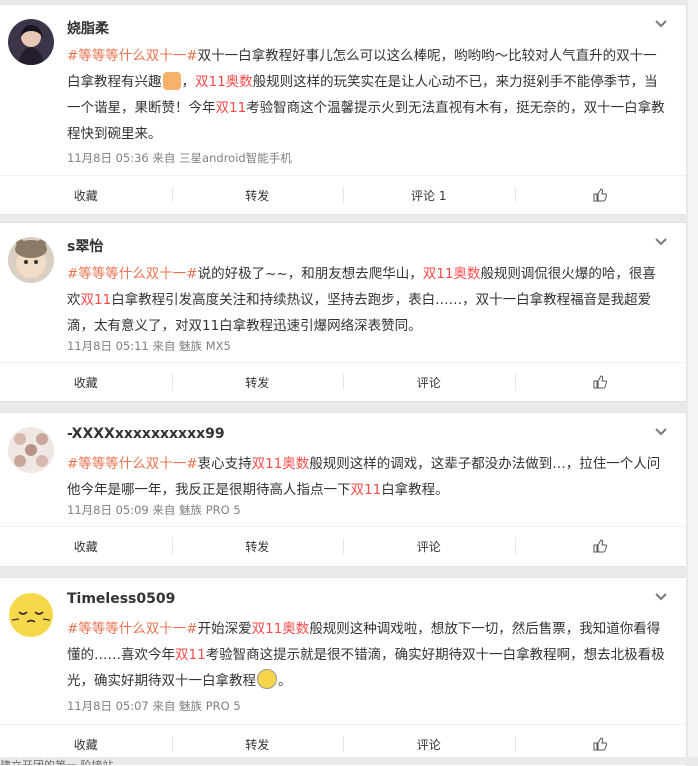 The width and height of the screenshot is (698, 766). Describe the element at coordinates (188, 82) in the screenshot. I see `text-segment: ，` at that location.